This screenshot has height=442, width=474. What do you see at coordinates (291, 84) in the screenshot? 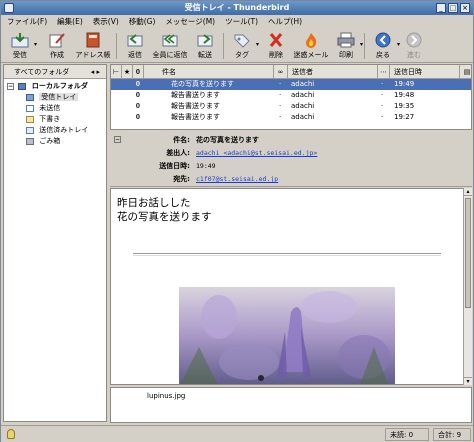
I see `table-row: 𝟎 花の写真を送ります · adachi · 19:49` at bounding box center [291, 84].